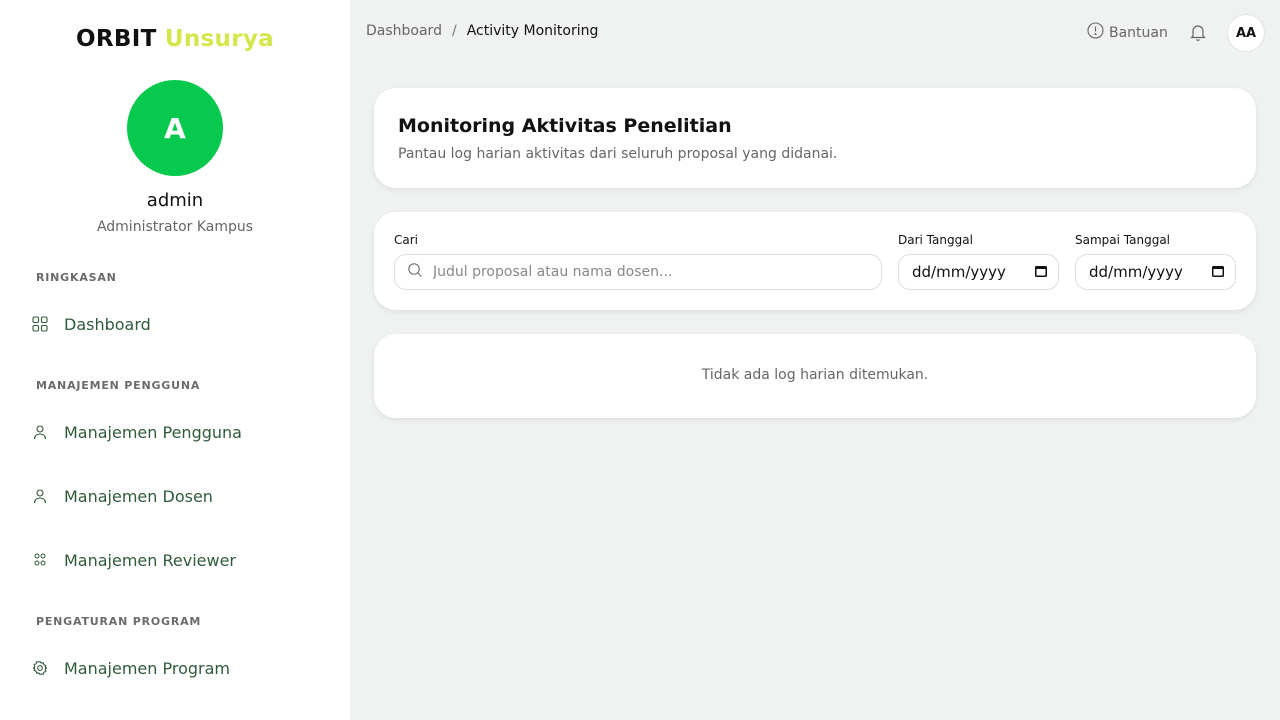  I want to click on sidebar-item-label: Dashboard, so click(107, 324).